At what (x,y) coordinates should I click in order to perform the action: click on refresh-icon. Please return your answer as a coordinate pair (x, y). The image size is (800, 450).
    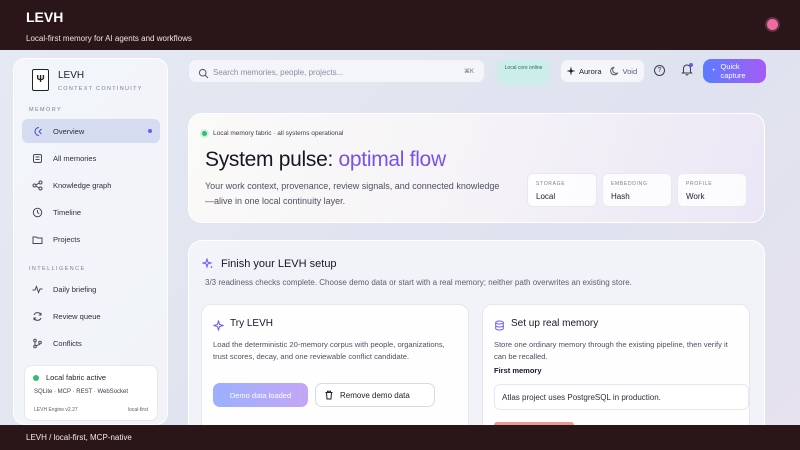
    Looking at the image, I should click on (37, 316).